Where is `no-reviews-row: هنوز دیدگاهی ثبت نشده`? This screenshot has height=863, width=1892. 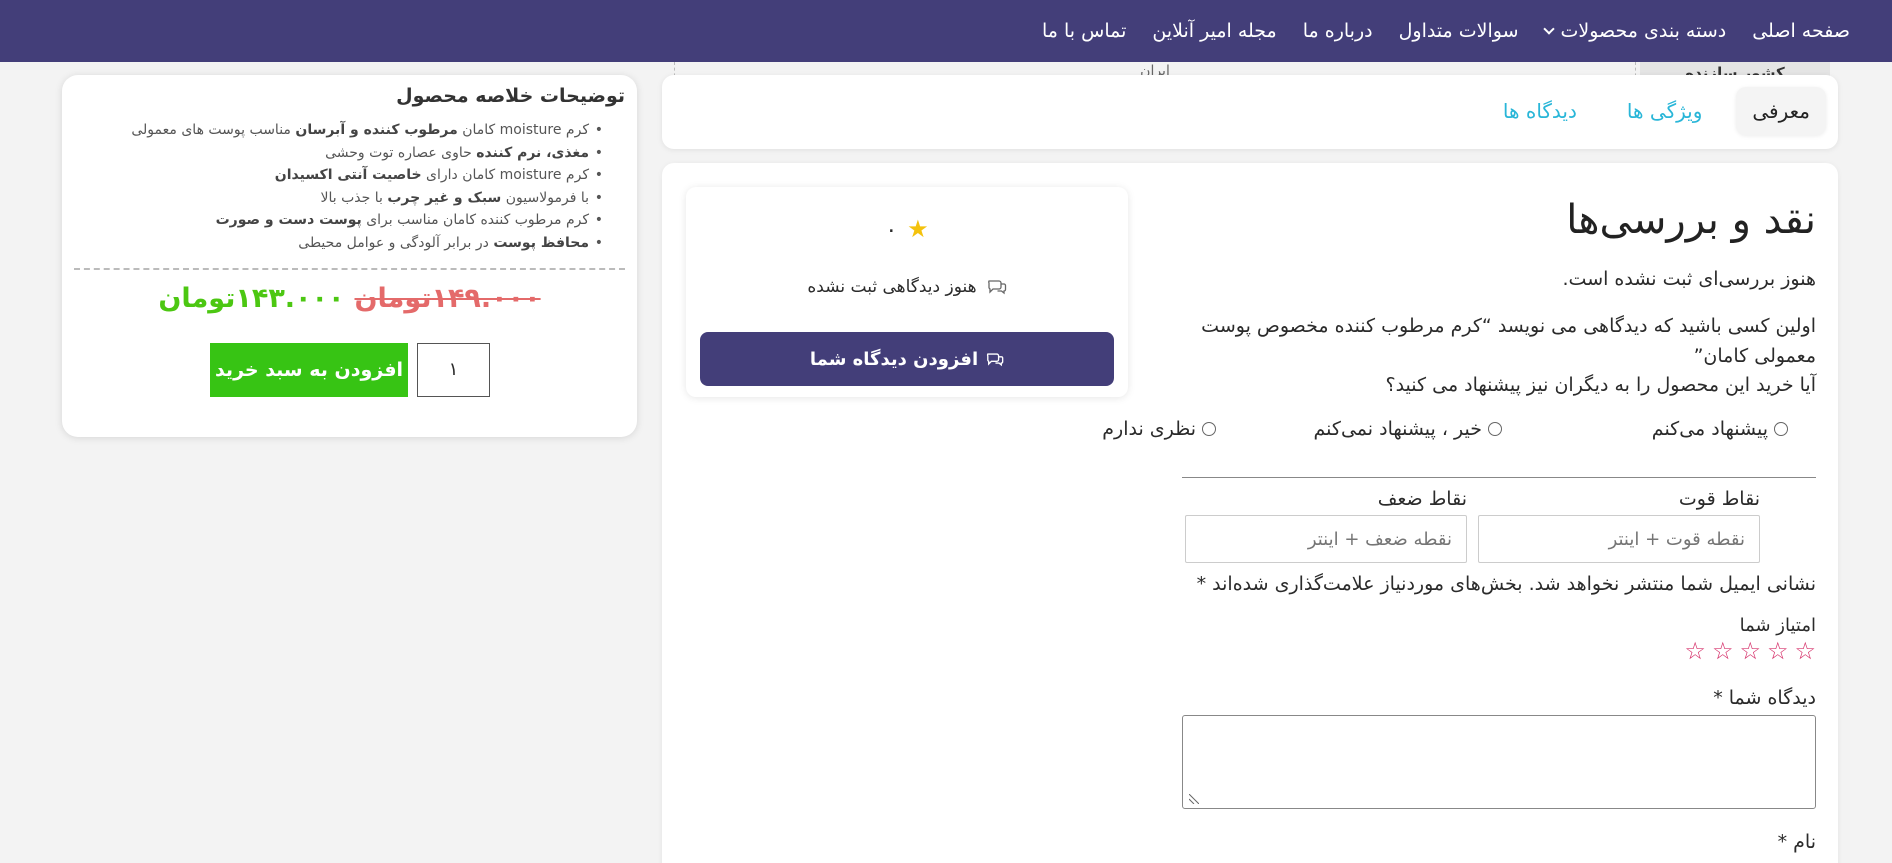
no-reviews-row: هنوز دیدگاهی ثبت نشده is located at coordinates (907, 287).